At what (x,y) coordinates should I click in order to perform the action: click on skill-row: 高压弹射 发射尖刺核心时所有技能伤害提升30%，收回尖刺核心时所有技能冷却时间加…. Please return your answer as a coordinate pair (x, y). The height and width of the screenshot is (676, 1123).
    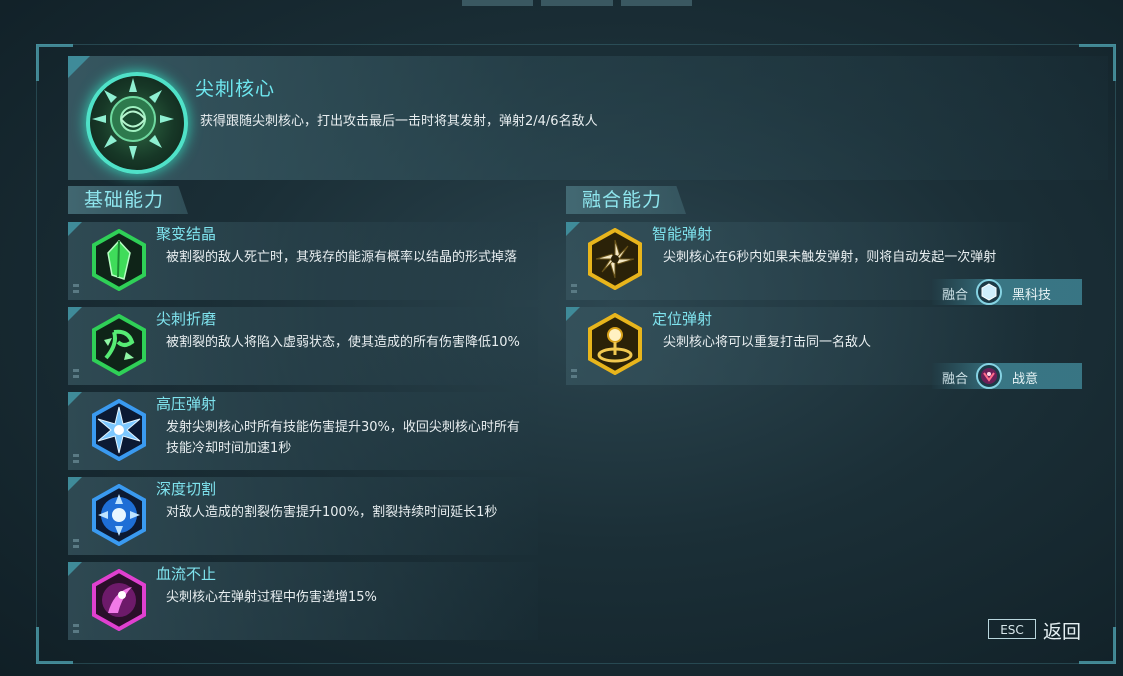
    Looking at the image, I should click on (303, 431).